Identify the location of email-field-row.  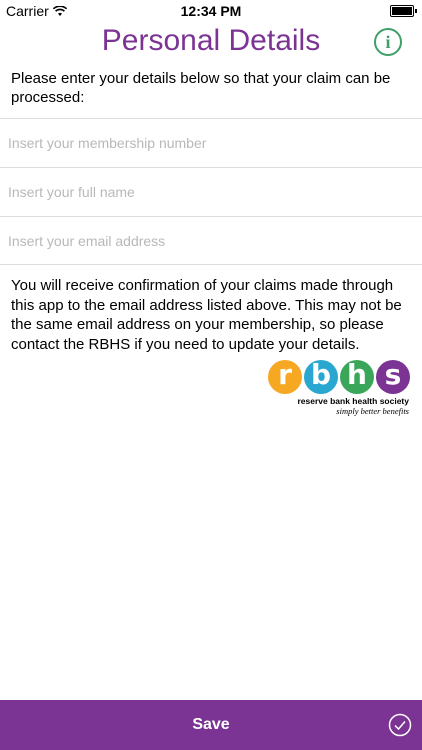
(211, 240).